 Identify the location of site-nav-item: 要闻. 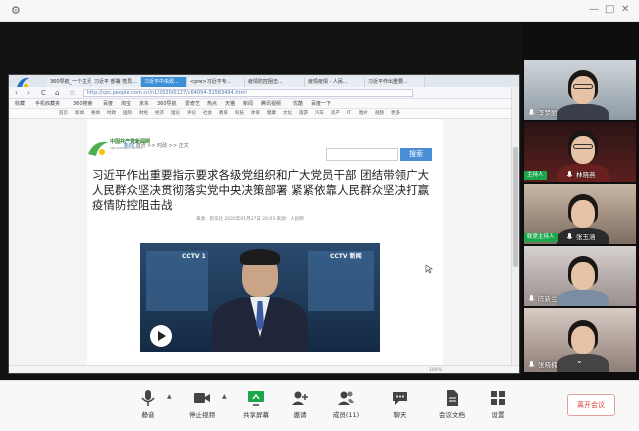
(95, 114).